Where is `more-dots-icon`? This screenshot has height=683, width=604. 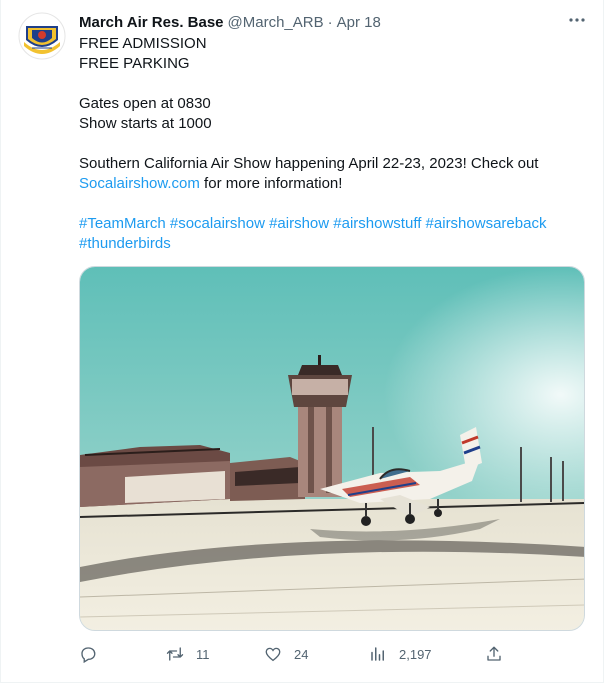
more-dots-icon is located at coordinates (577, 20).